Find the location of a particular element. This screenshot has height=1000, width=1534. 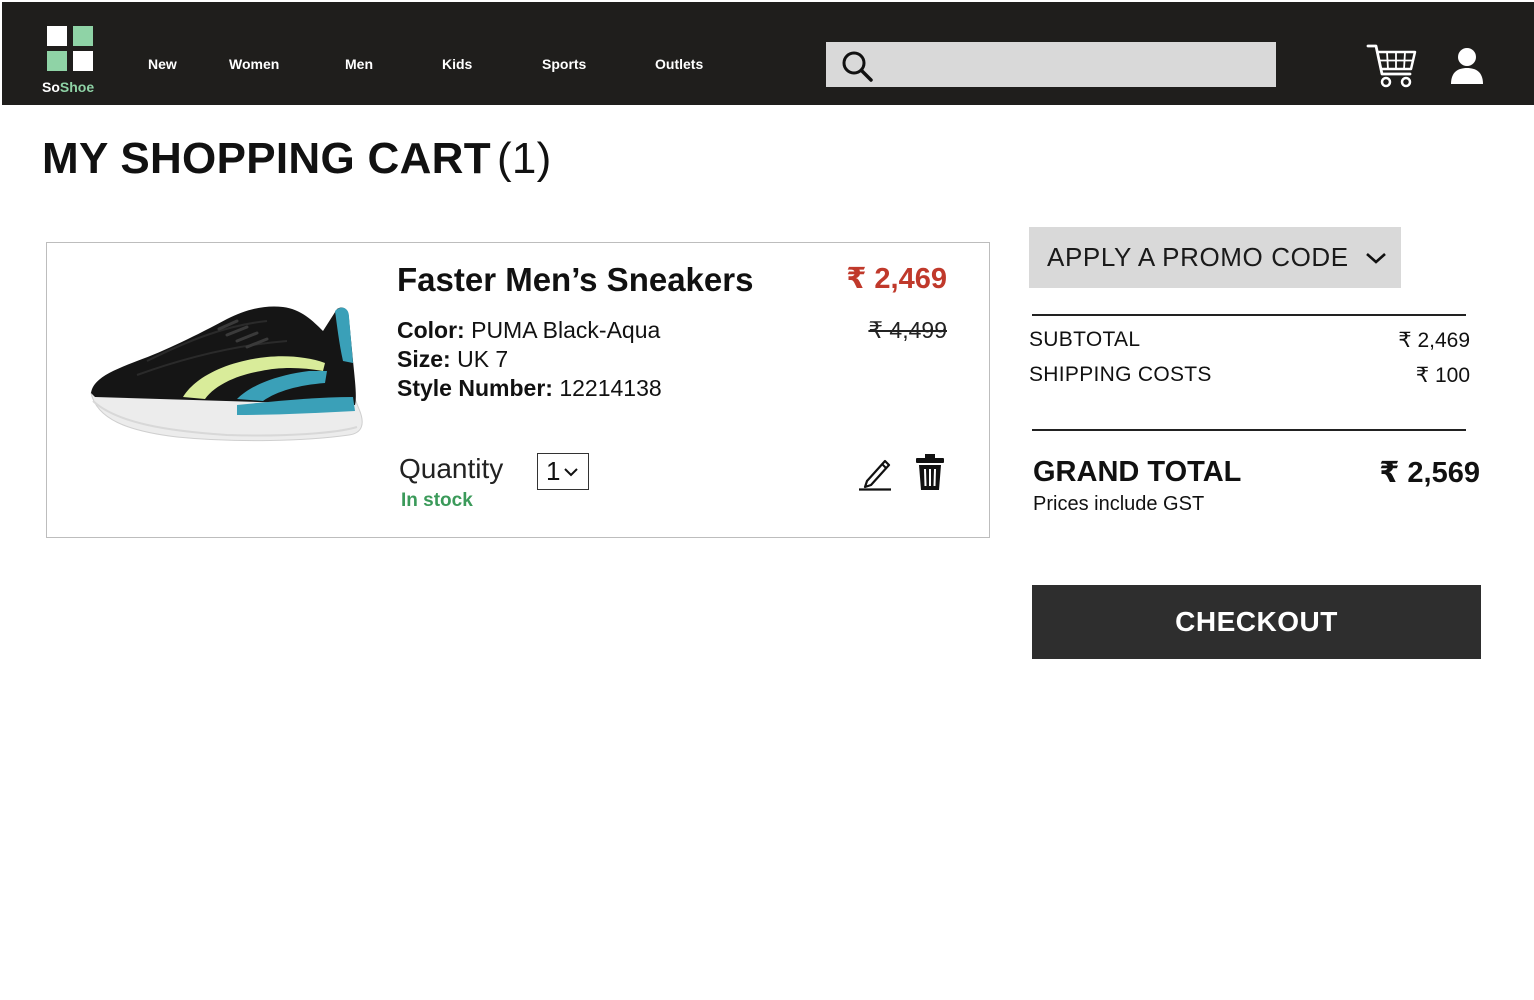

product-color: Color: PUMA Black-Aqua is located at coordinates (528, 330).